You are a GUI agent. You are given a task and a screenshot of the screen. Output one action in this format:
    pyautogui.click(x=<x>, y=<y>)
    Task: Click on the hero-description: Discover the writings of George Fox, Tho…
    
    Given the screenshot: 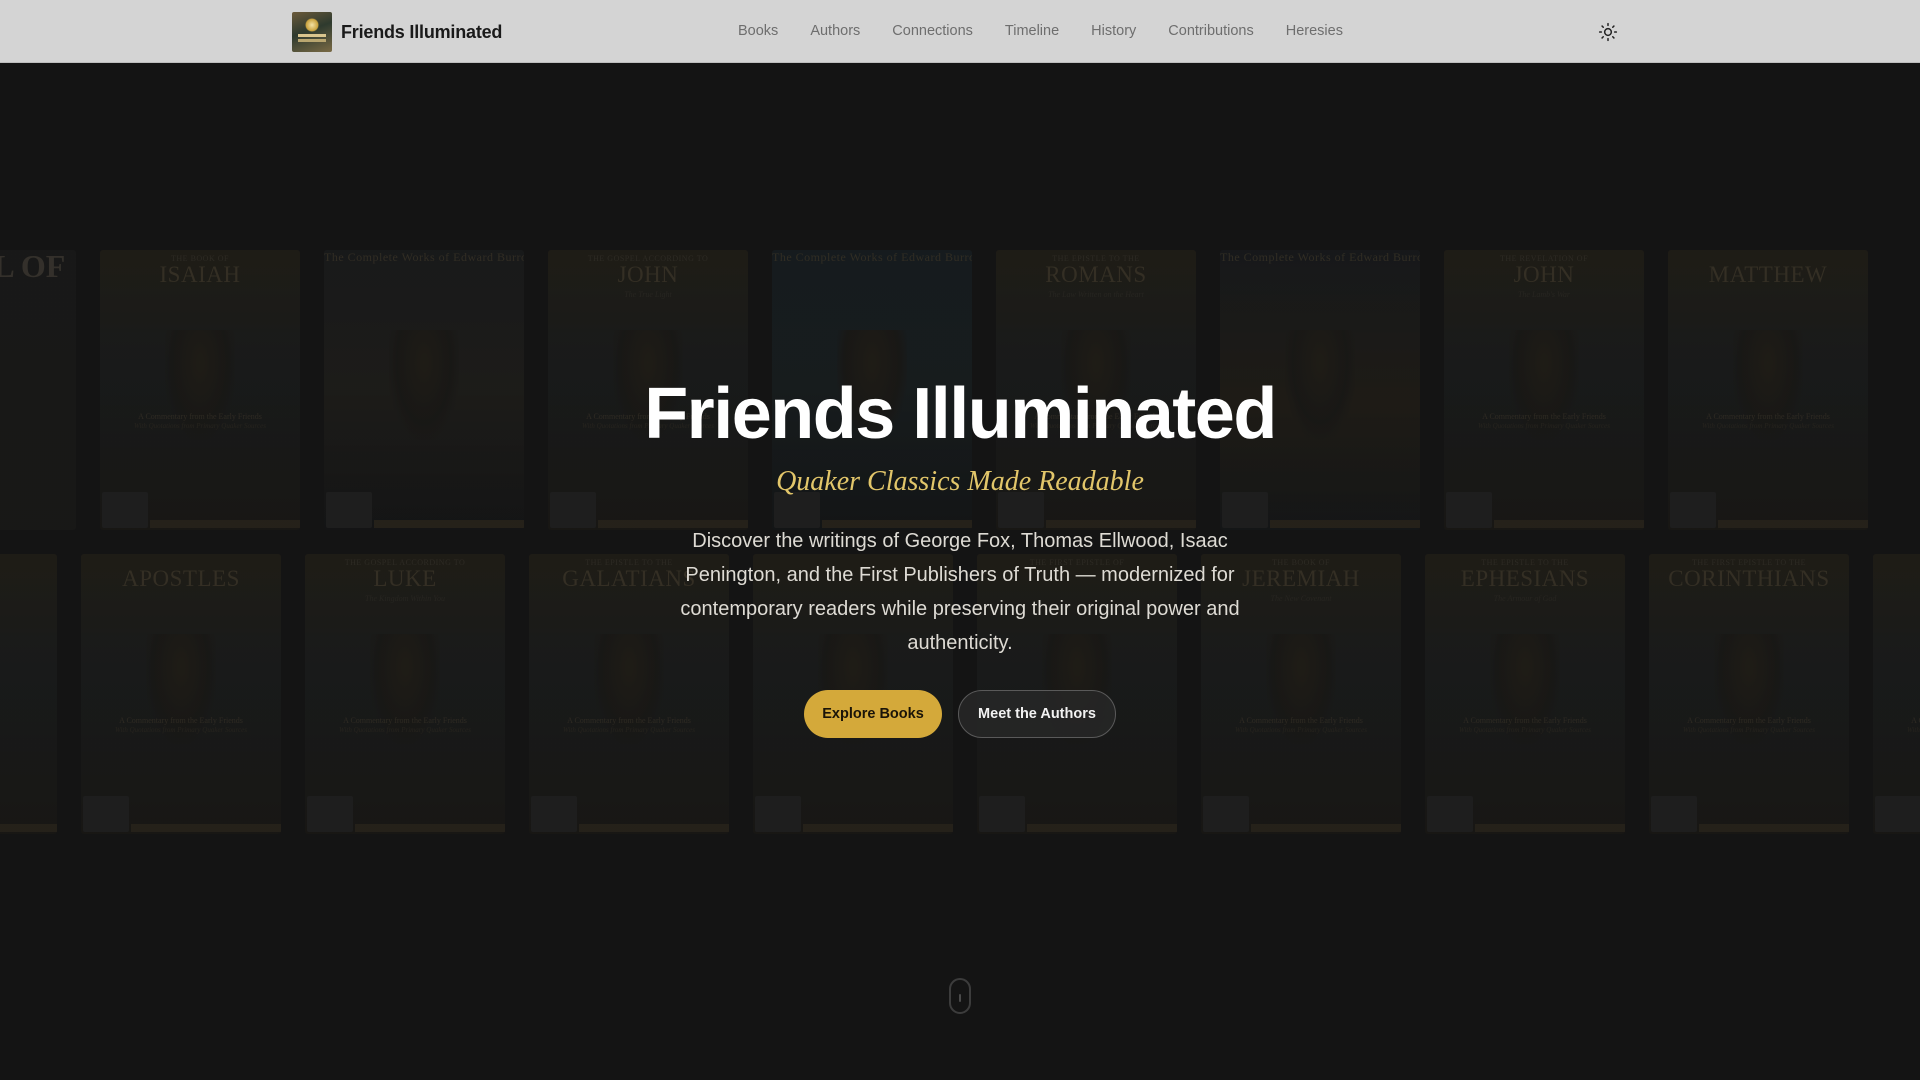 What is the action you would take?
    pyautogui.click(x=960, y=592)
    